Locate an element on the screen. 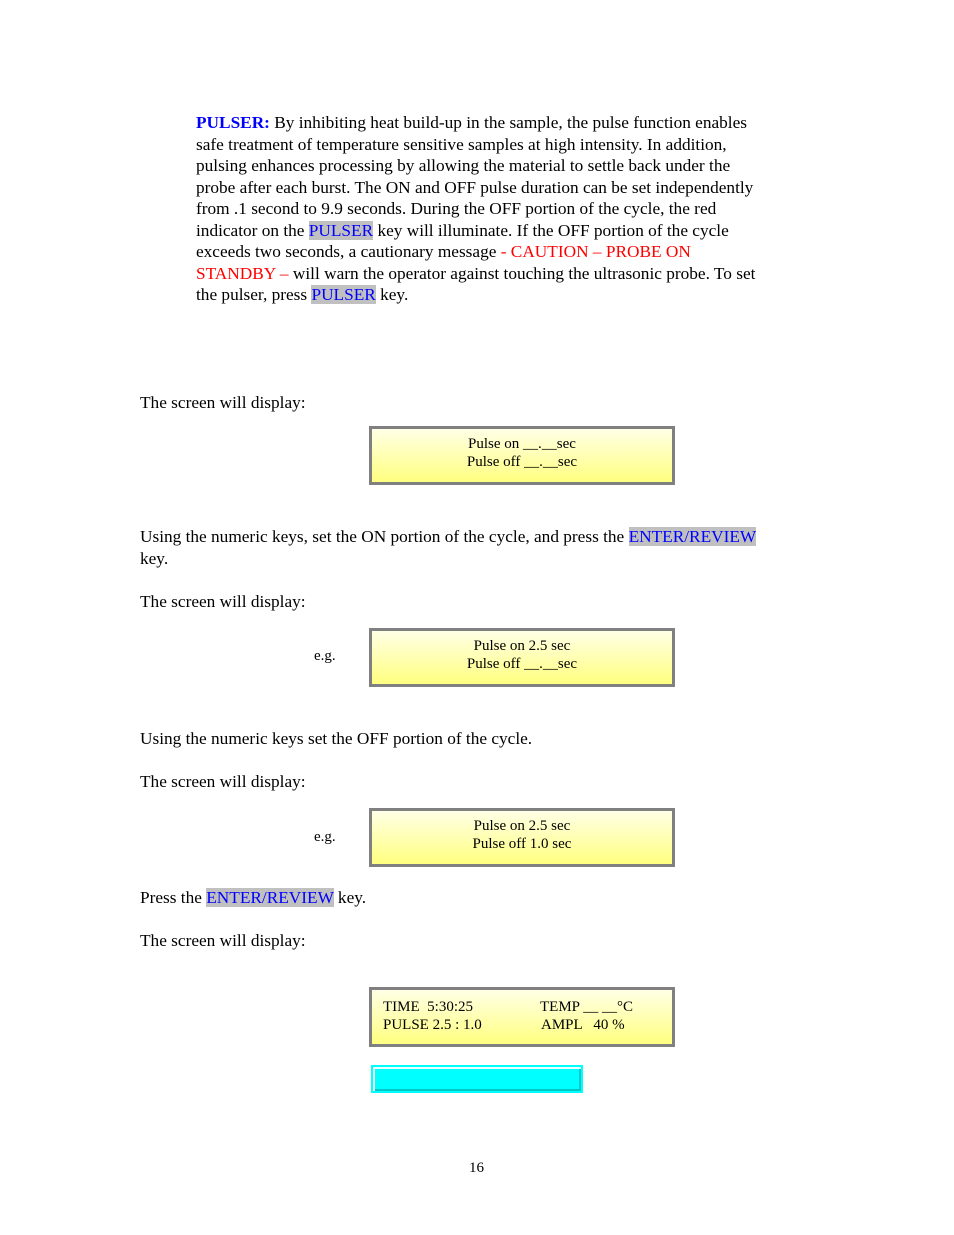  screen-display-label-1: The screen will display: is located at coordinates (223, 402).